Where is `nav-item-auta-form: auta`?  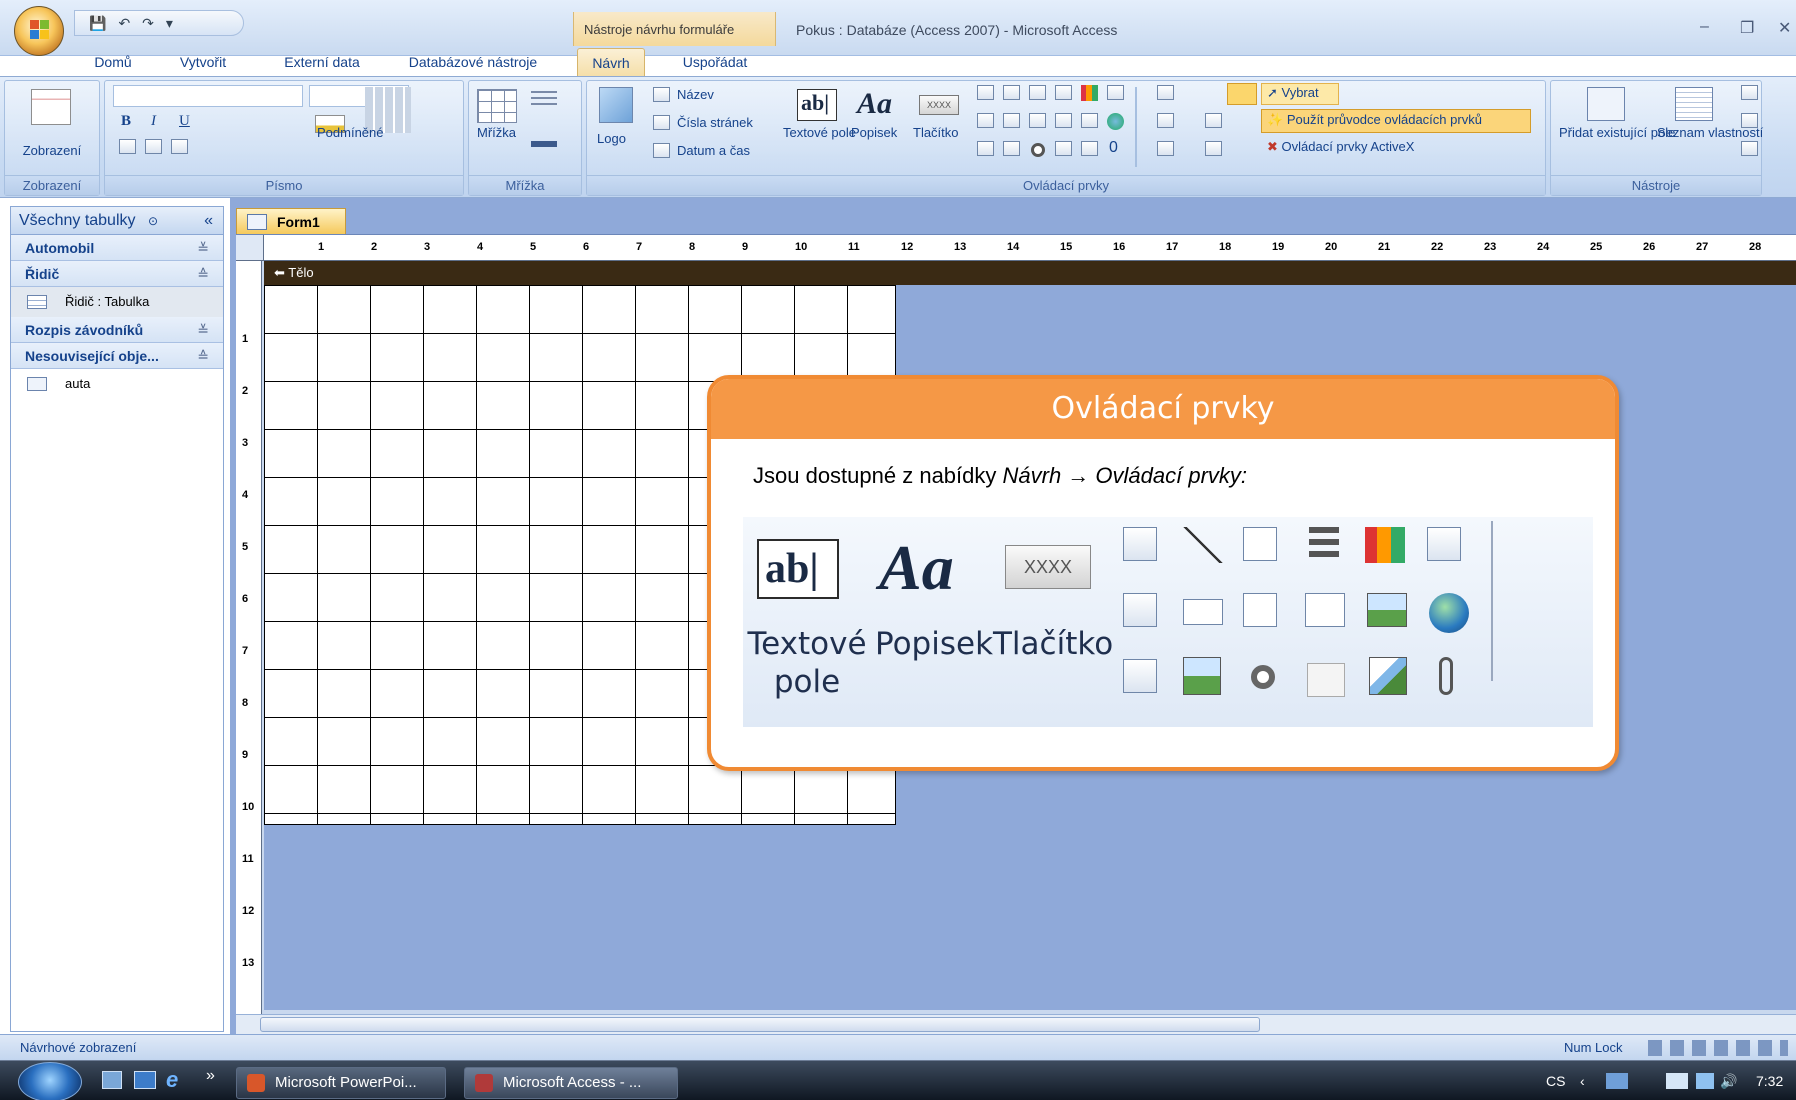
nav-item-auta-form: auta is located at coordinates (117, 384).